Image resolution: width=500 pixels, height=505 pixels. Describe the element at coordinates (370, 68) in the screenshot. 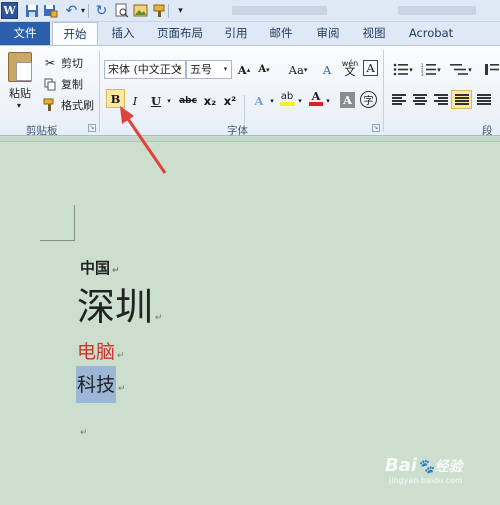

I see `character-border-button: A` at that location.